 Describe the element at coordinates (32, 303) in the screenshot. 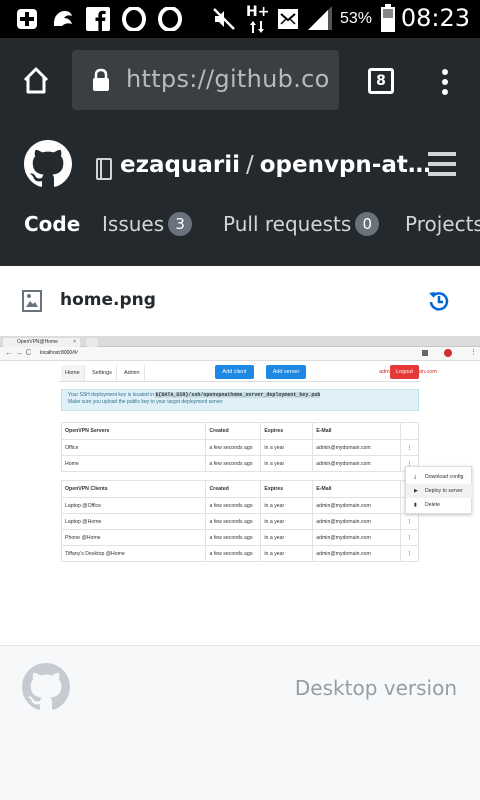

I see `image-file-icon` at that location.